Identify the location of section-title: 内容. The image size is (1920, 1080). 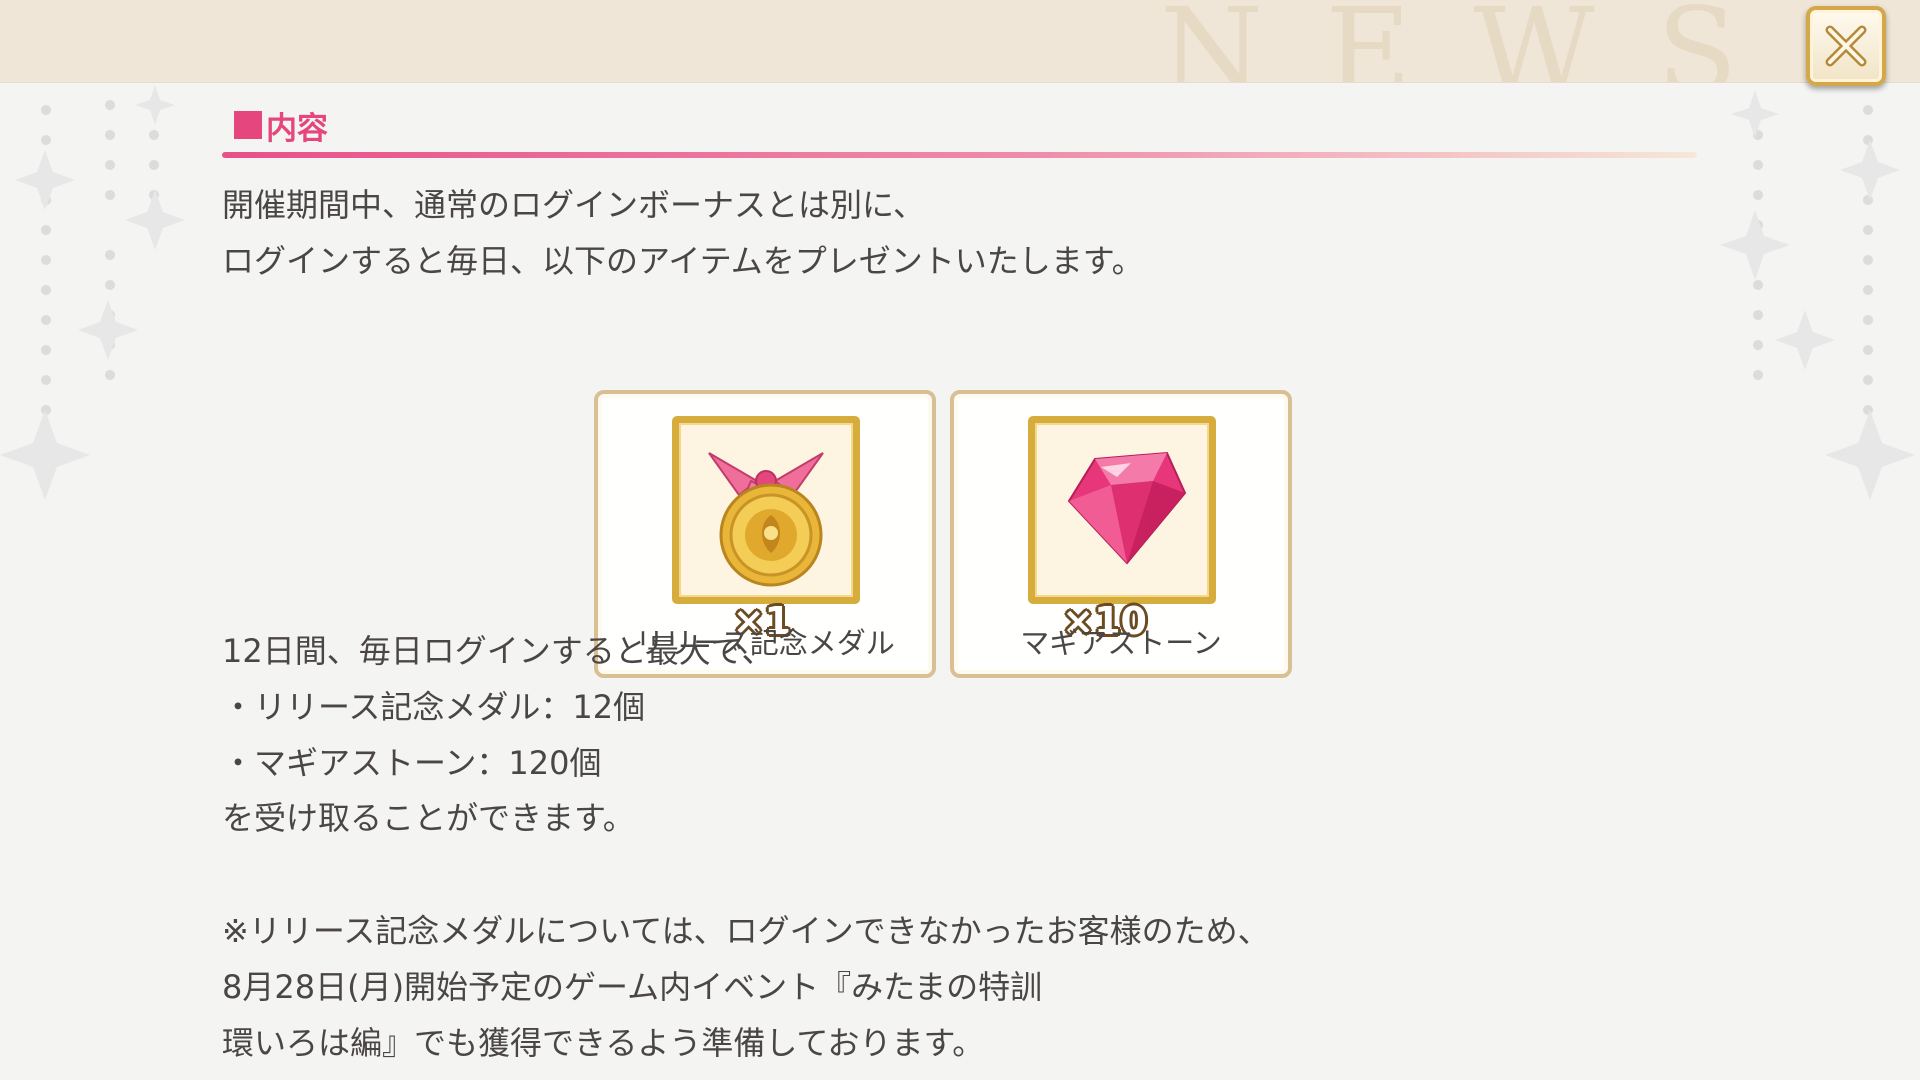
(297, 128).